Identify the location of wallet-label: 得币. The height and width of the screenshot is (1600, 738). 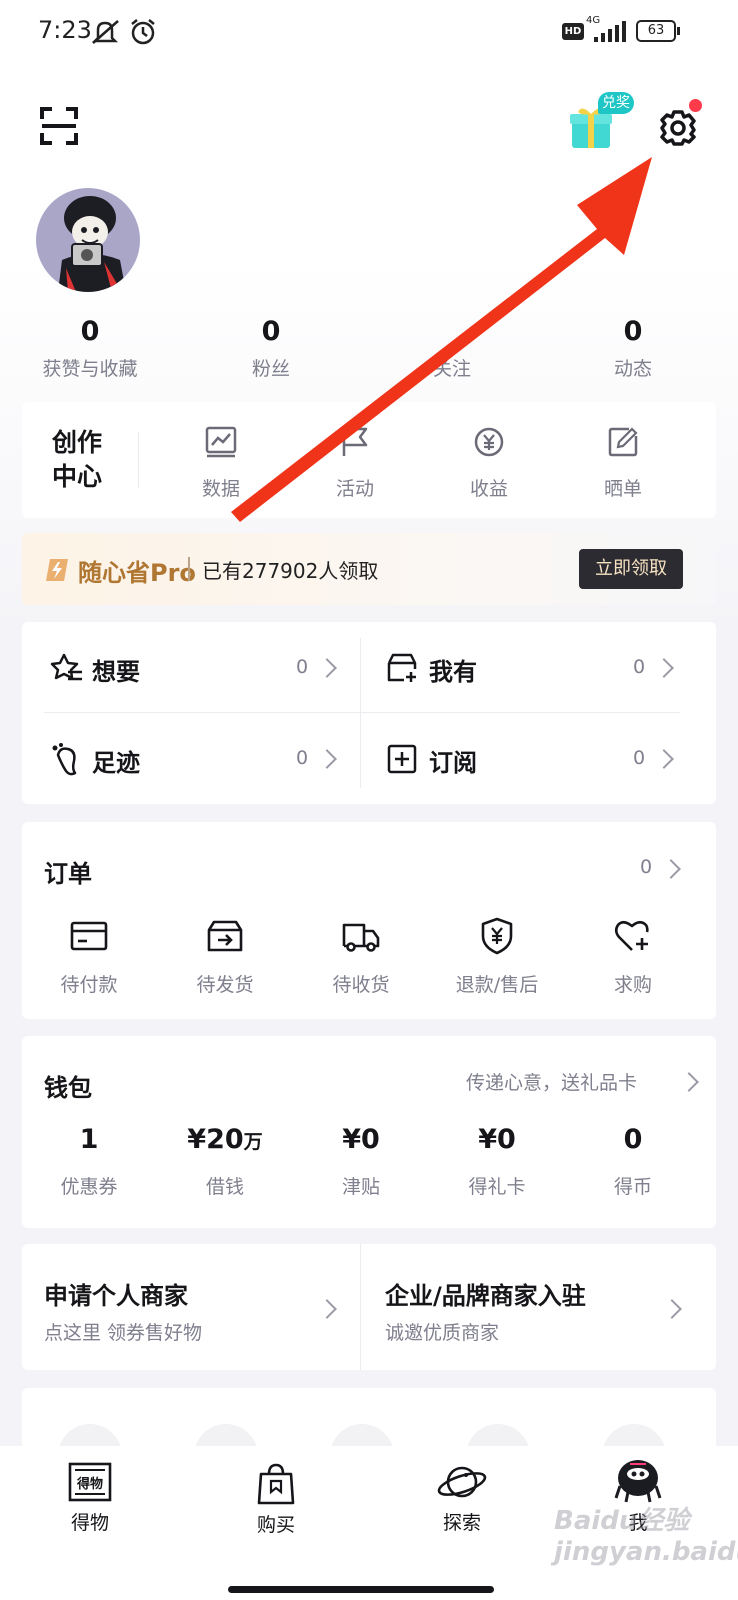
(632, 1187).